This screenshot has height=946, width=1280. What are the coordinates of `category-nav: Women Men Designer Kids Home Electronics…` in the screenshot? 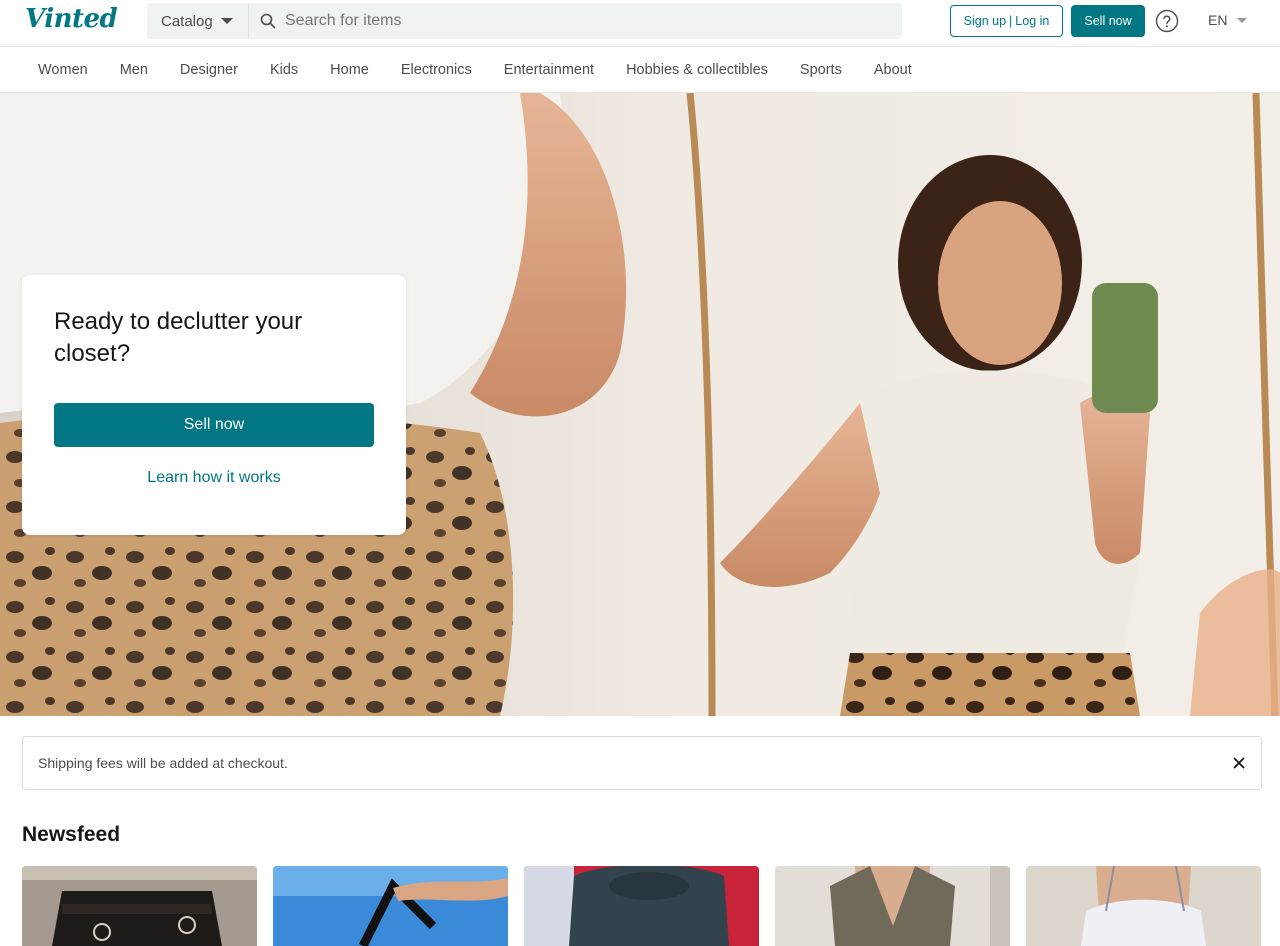 It's located at (640, 70).